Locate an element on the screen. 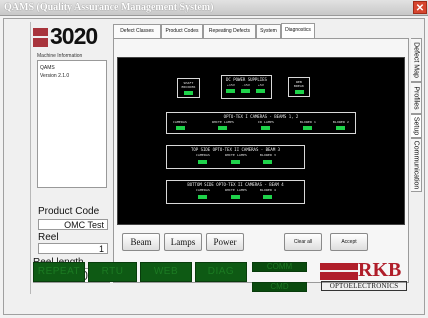  bottom-side-item: BLOWER 4 is located at coordinates (268, 190).